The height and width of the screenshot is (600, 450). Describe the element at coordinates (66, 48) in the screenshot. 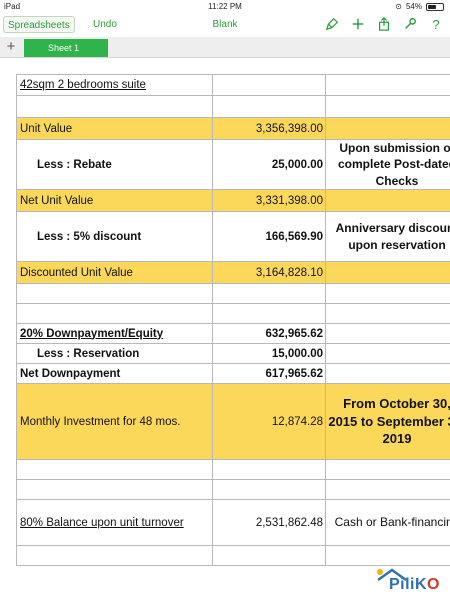

I see `tab-sheet-1: Sheet 1` at that location.